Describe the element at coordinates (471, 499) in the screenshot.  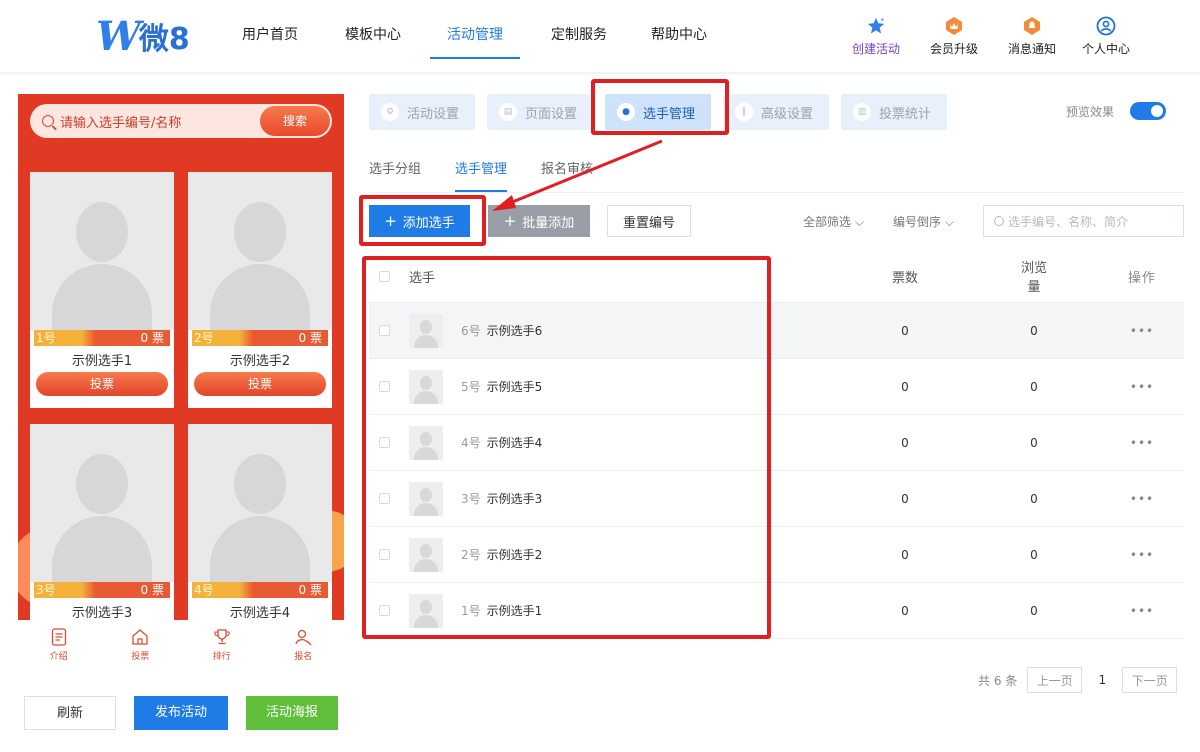
I see `player-number: 3号` at that location.